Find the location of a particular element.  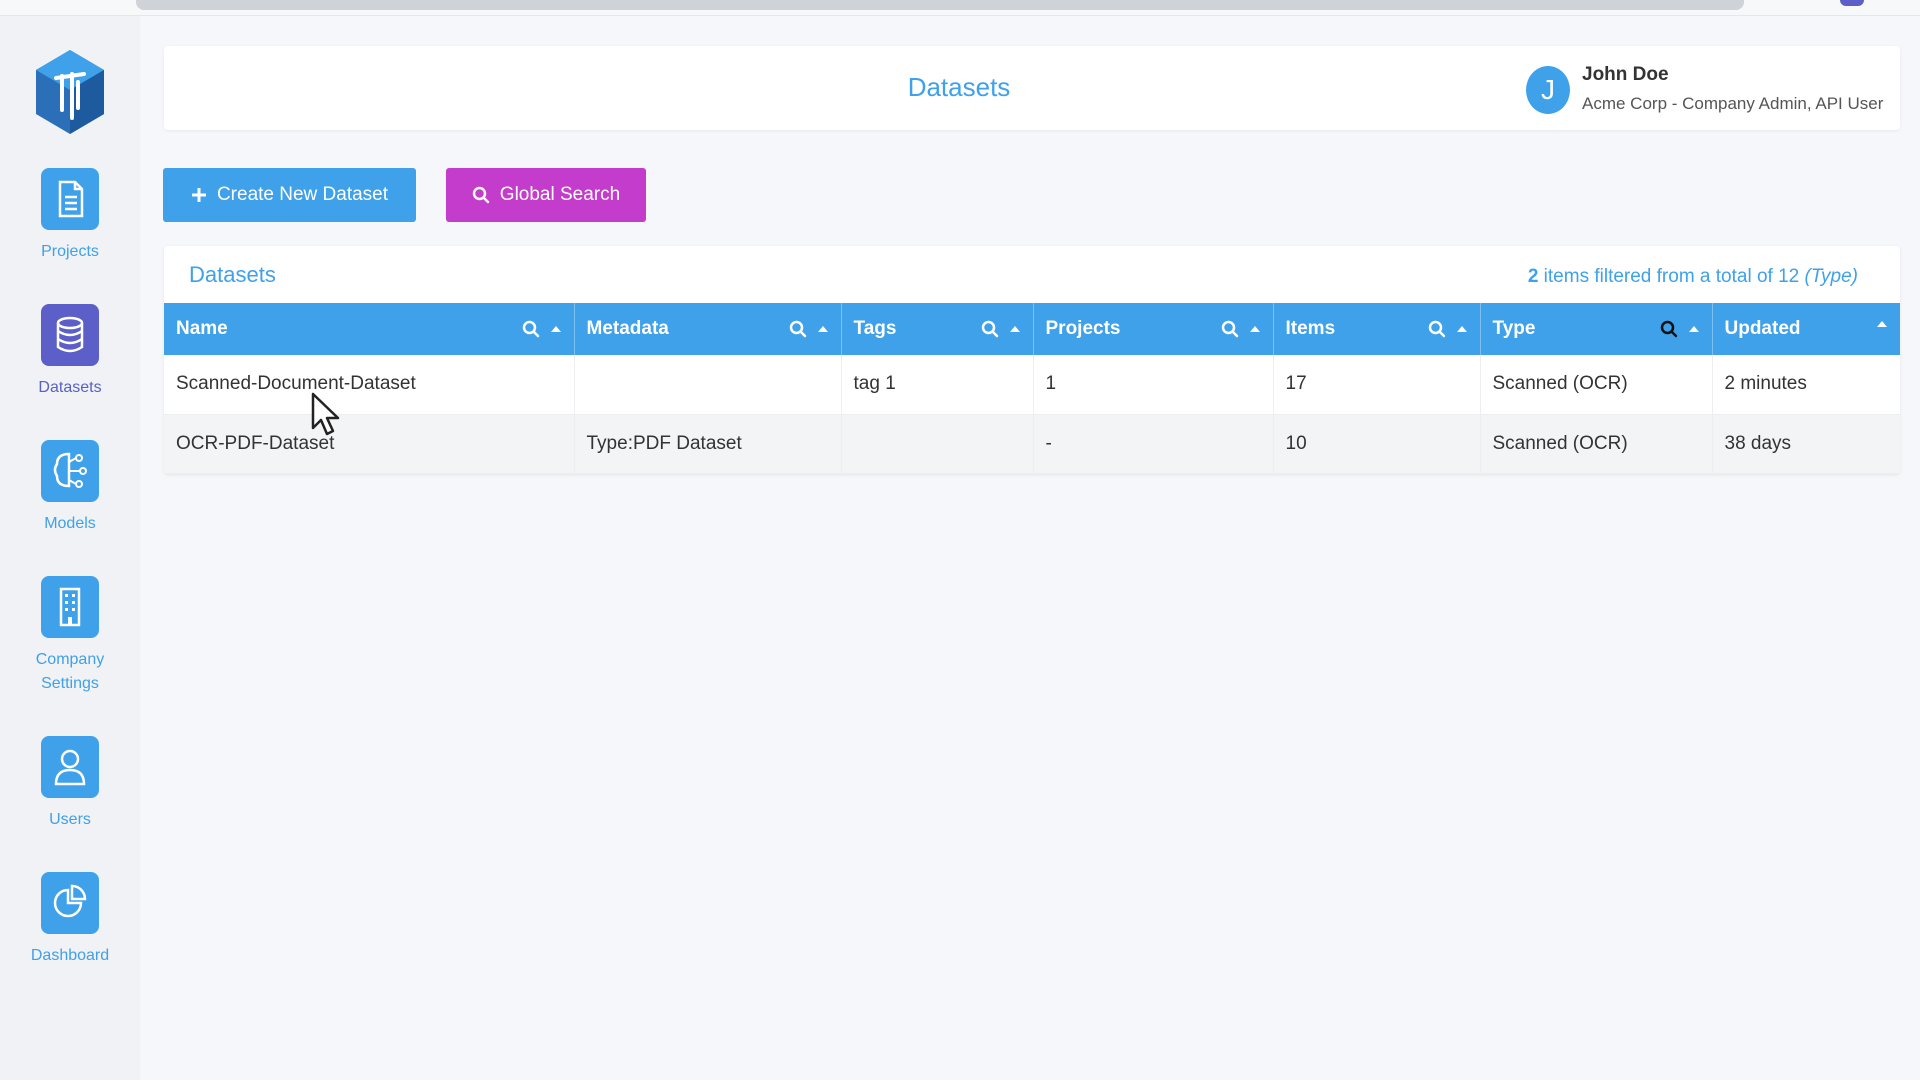

column-header-name: Name is located at coordinates (369, 329).